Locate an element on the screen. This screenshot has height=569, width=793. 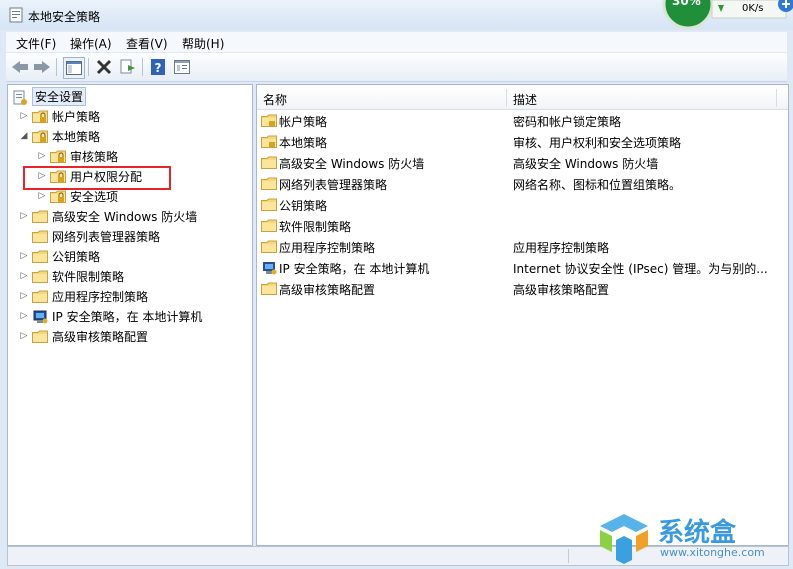
xitonghe-logo-icon is located at coordinates (624, 539).